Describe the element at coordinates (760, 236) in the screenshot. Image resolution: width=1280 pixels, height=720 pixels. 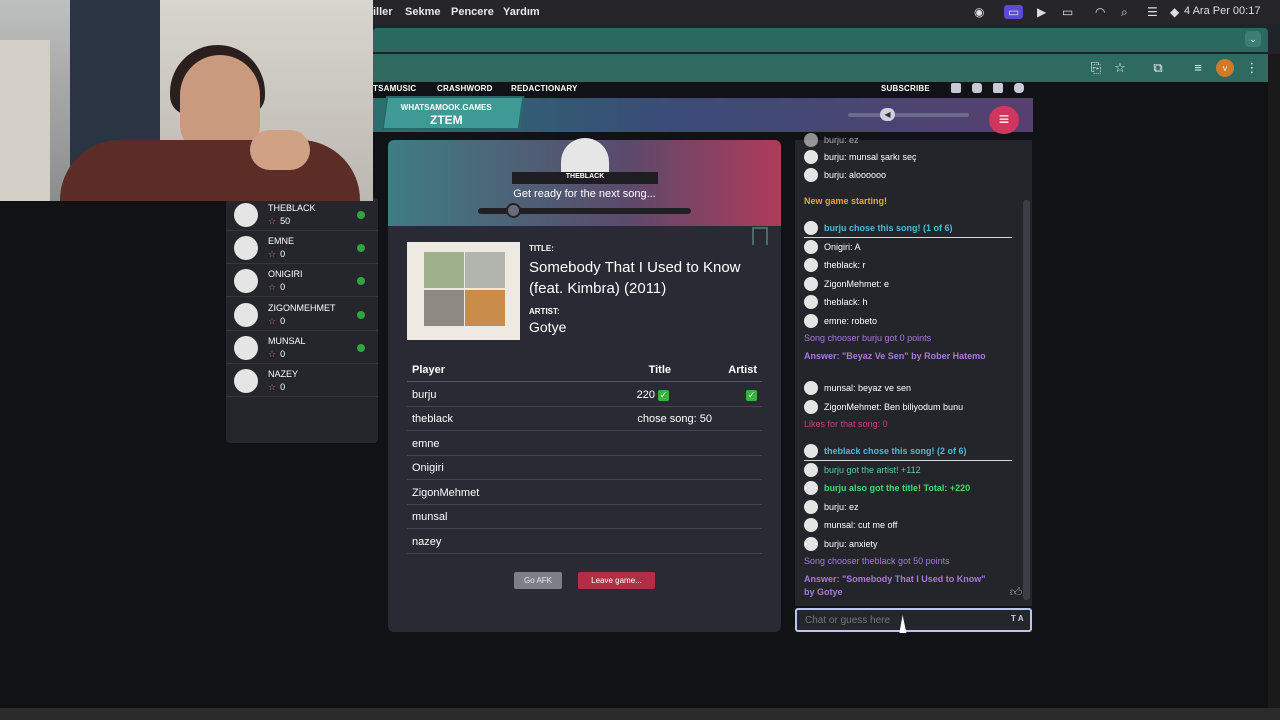
I see `bookmark-icon` at that location.